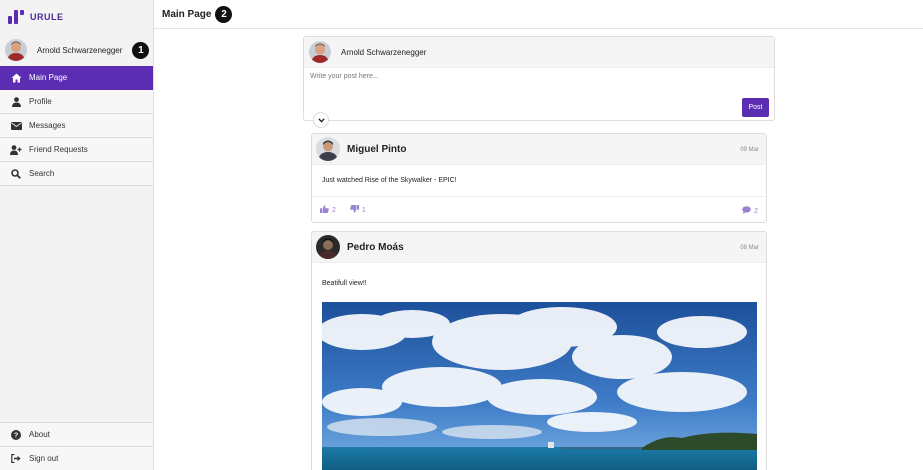 This screenshot has width=923, height=470. Describe the element at coordinates (354, 210) in the screenshot. I see `thumbs-down-icon` at that location.